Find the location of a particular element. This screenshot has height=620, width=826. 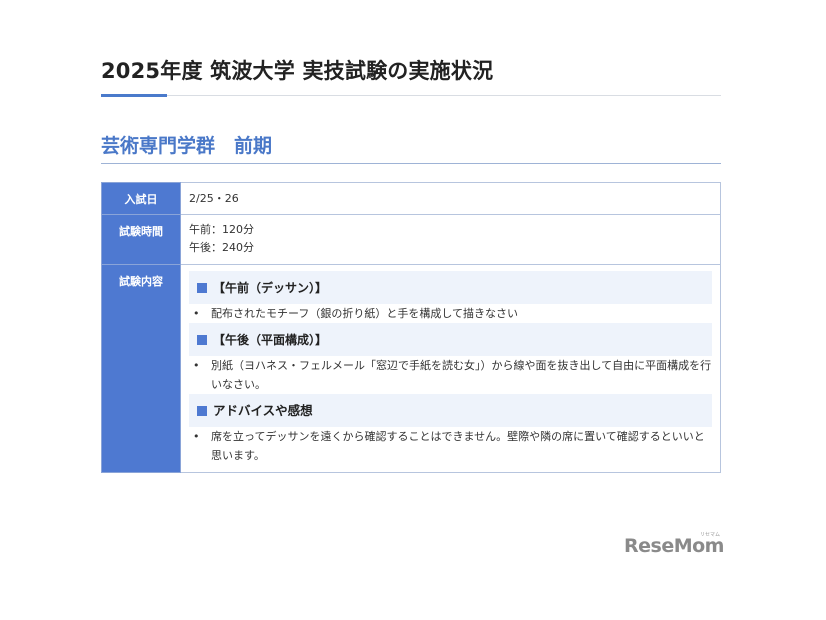

subheading-afternoon: 【午後（平面構成）】 is located at coordinates (450, 339).